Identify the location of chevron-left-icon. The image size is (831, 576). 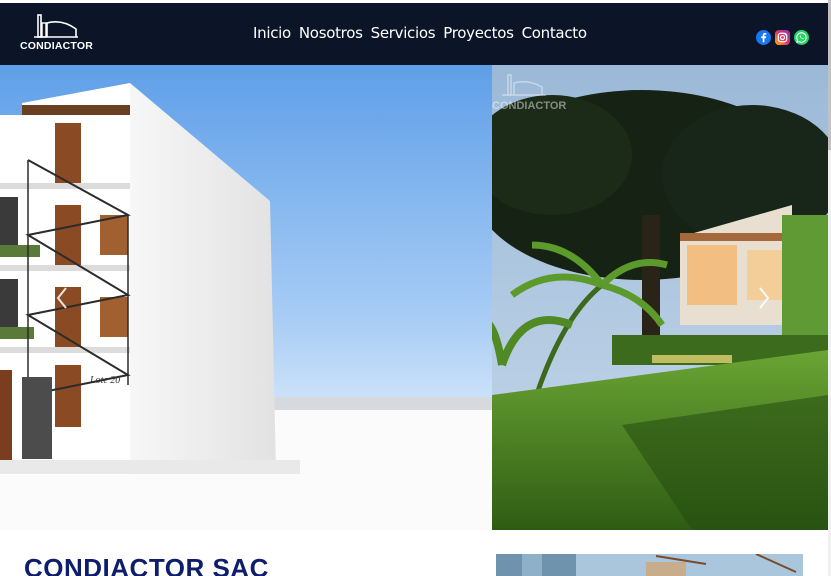
(61, 298).